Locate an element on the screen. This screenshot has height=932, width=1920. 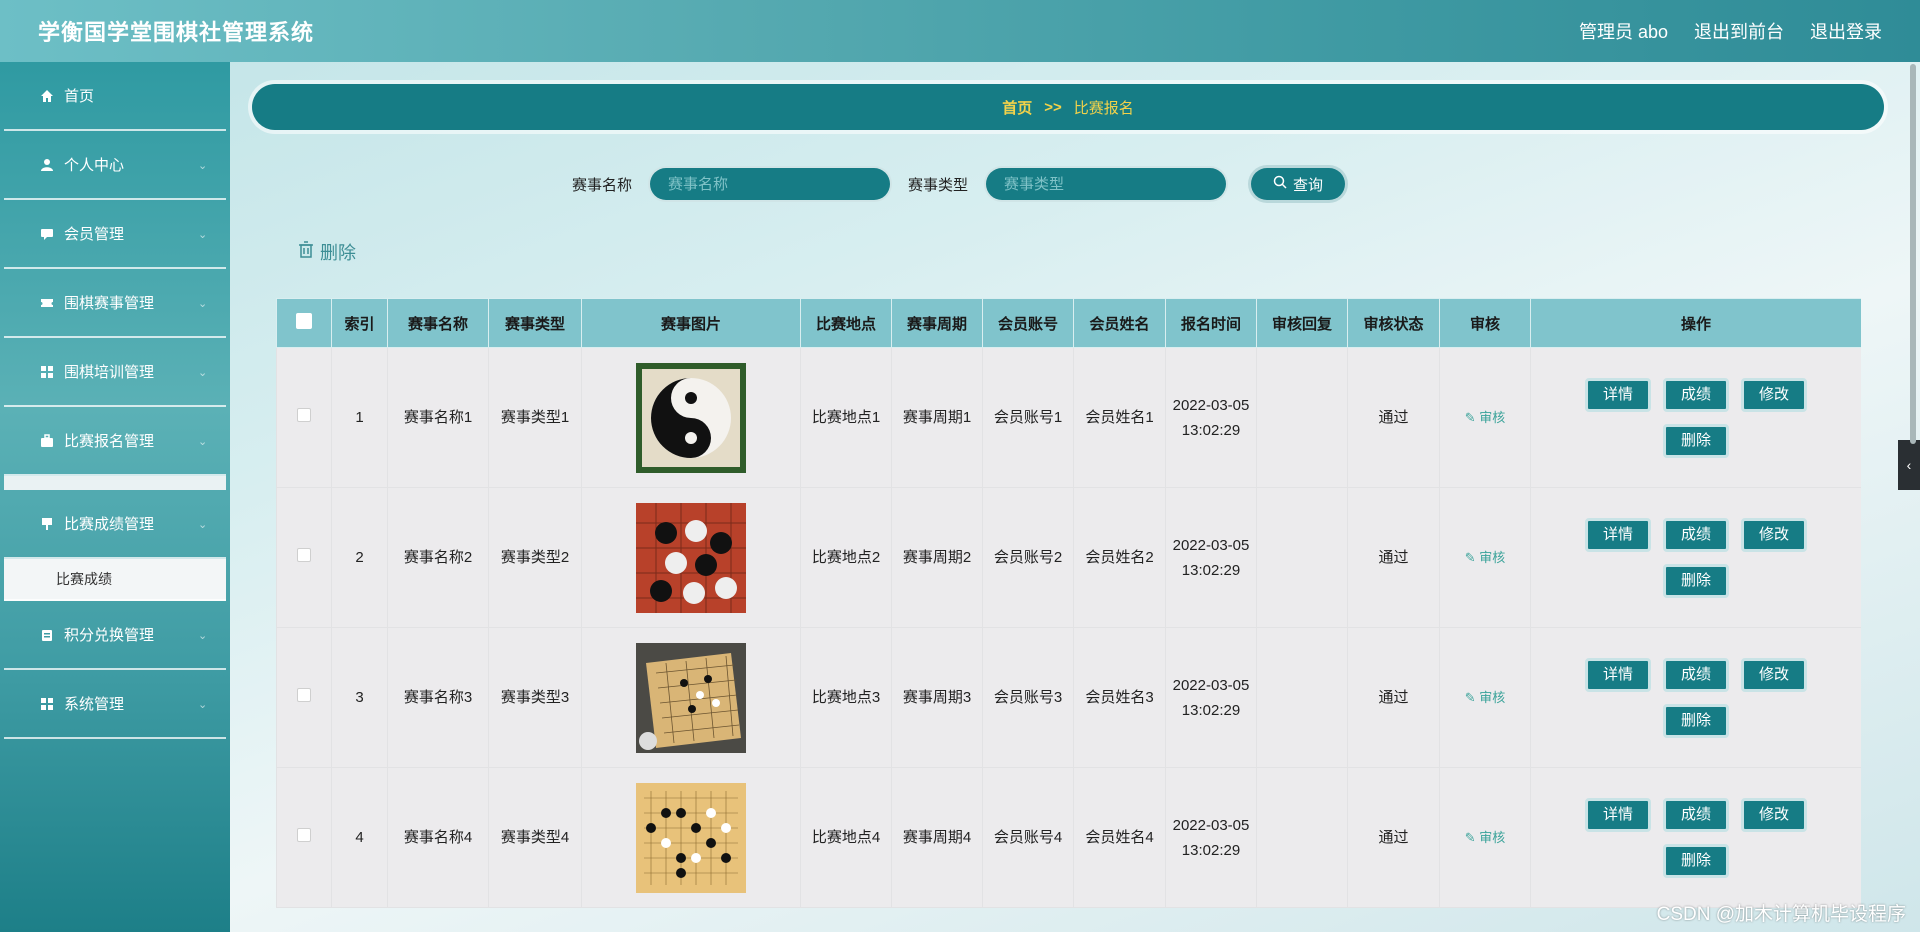
sidebar-item-score-management: 比赛成绩管理 ⌄ is located at coordinates (115, 524).